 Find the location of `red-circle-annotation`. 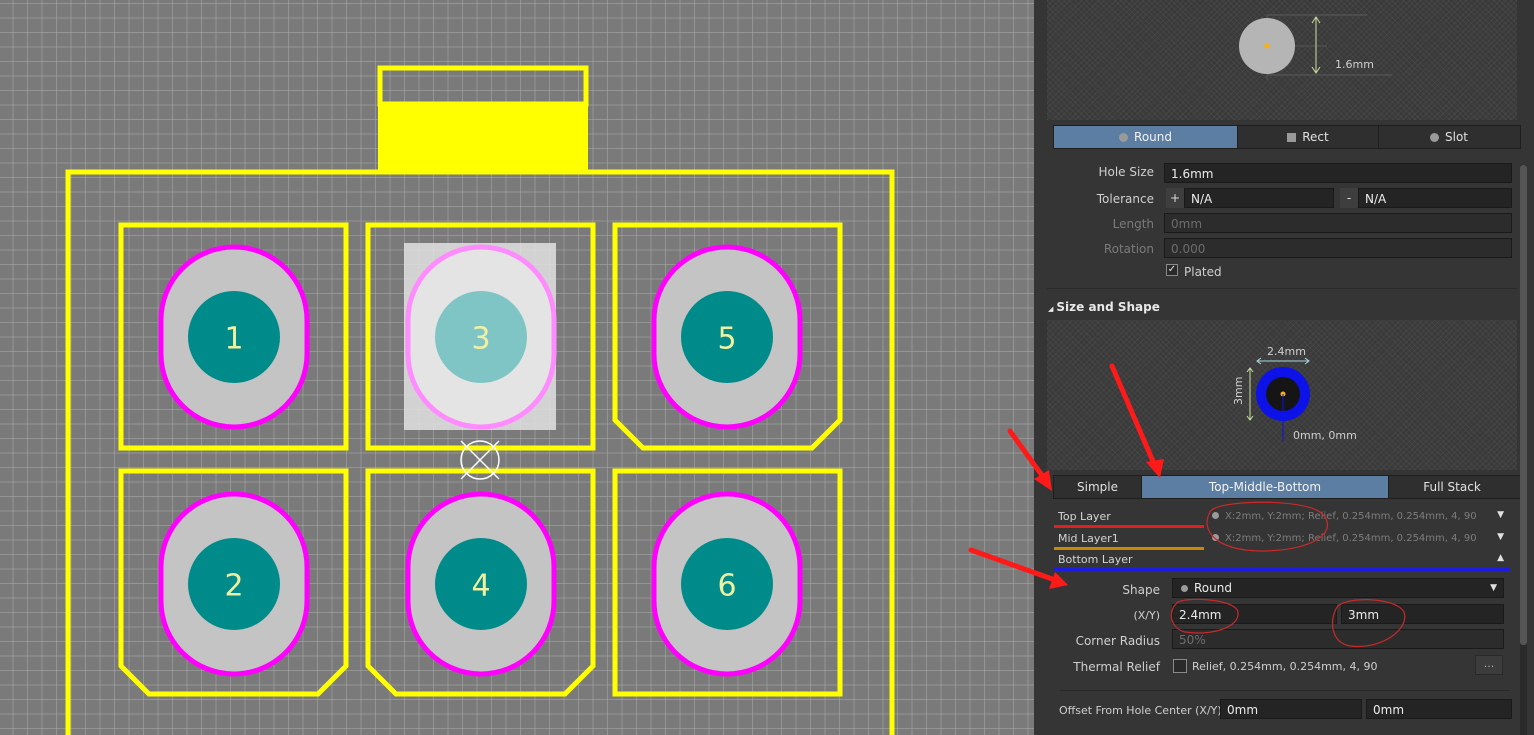

red-circle-annotation is located at coordinates (1288, 574).